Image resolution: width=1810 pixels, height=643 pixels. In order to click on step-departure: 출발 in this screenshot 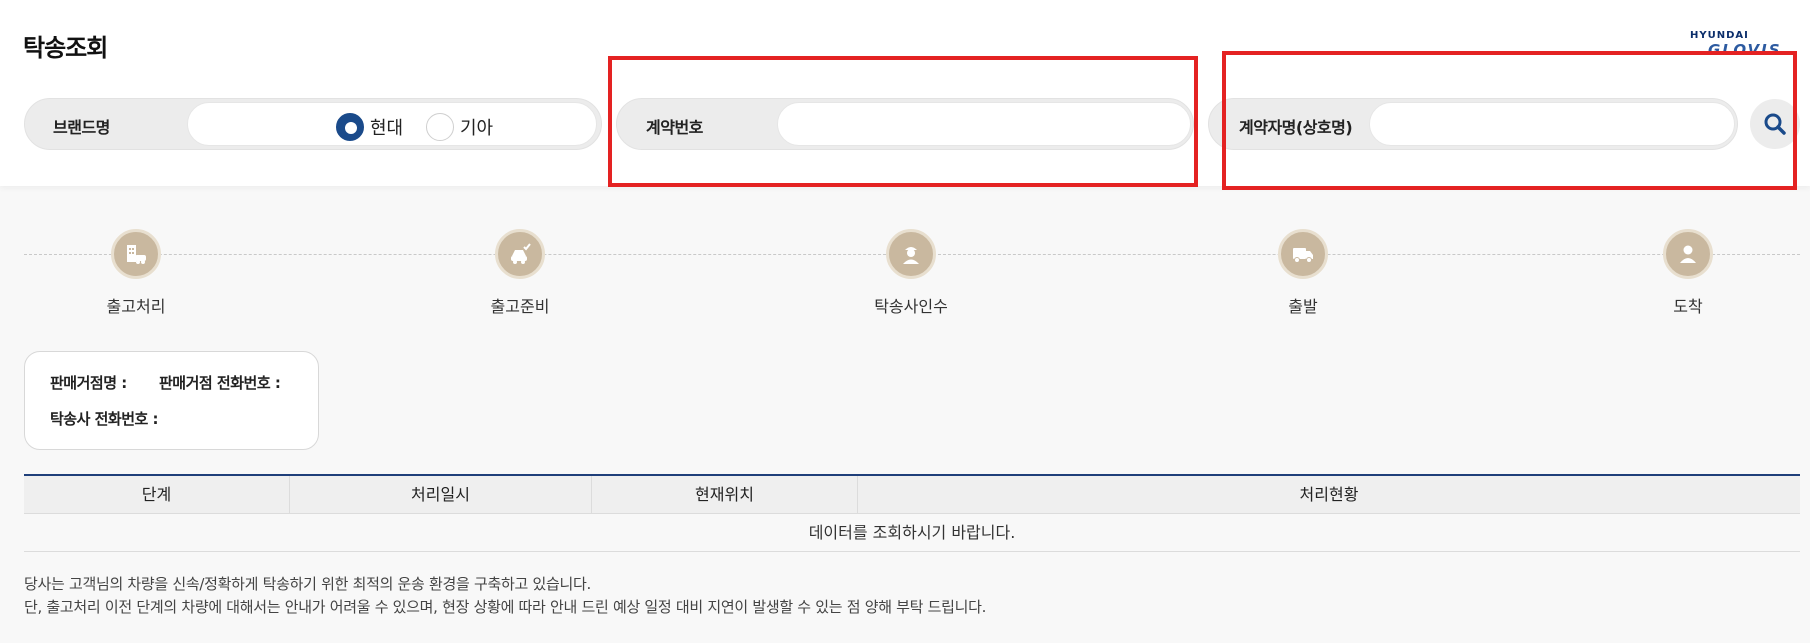, I will do `click(1303, 273)`.